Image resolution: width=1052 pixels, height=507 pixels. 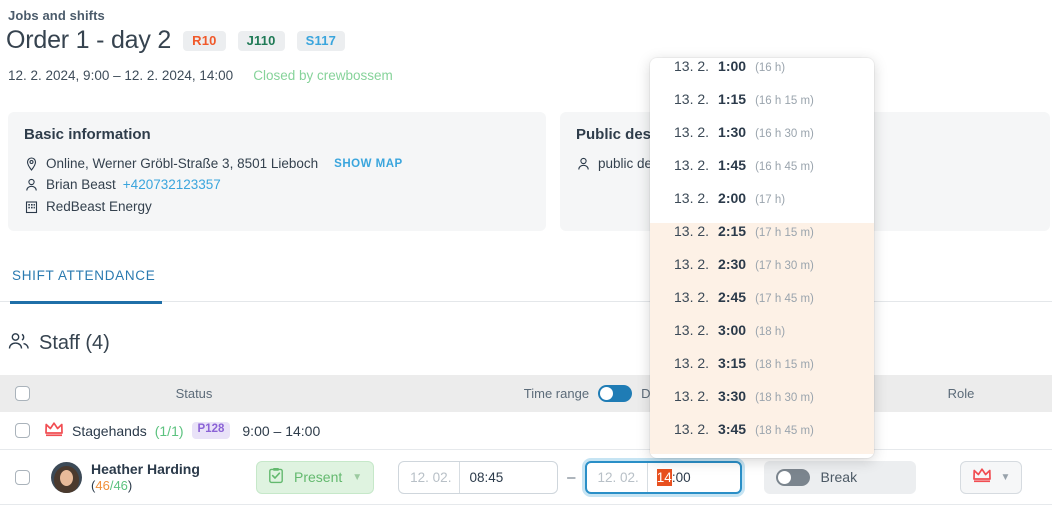 I want to click on chevron-down-icon: ▼, so click(x=1005, y=477).